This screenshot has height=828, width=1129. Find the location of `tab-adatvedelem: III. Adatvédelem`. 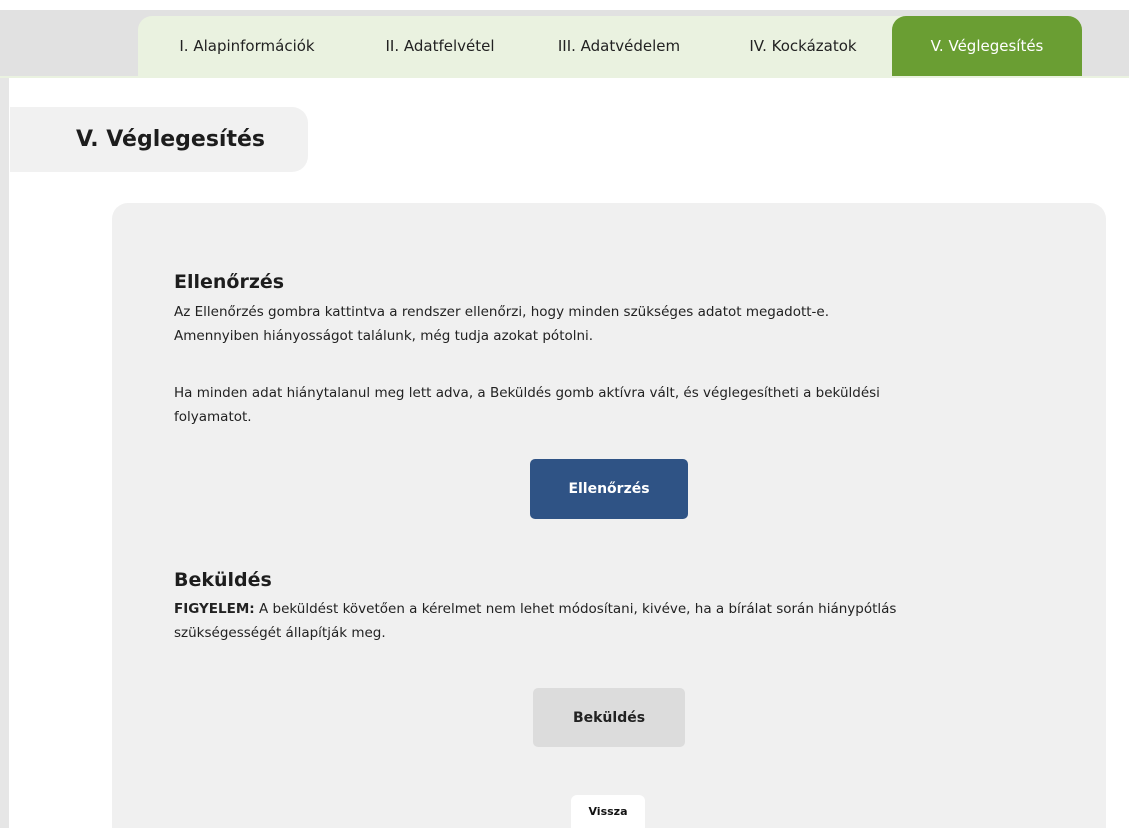

tab-adatvedelem: III. Adatvédelem is located at coordinates (619, 46).